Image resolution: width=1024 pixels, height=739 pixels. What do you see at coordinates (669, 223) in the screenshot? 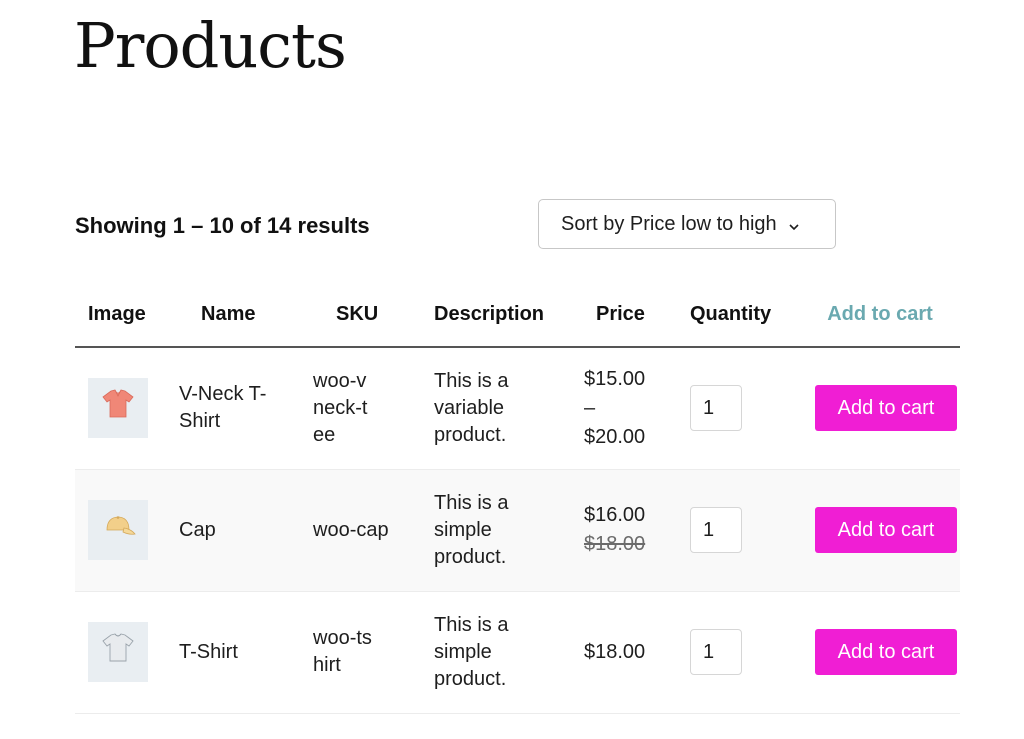
I see `sort-dropdown-label: Sort by Price low to high` at bounding box center [669, 223].